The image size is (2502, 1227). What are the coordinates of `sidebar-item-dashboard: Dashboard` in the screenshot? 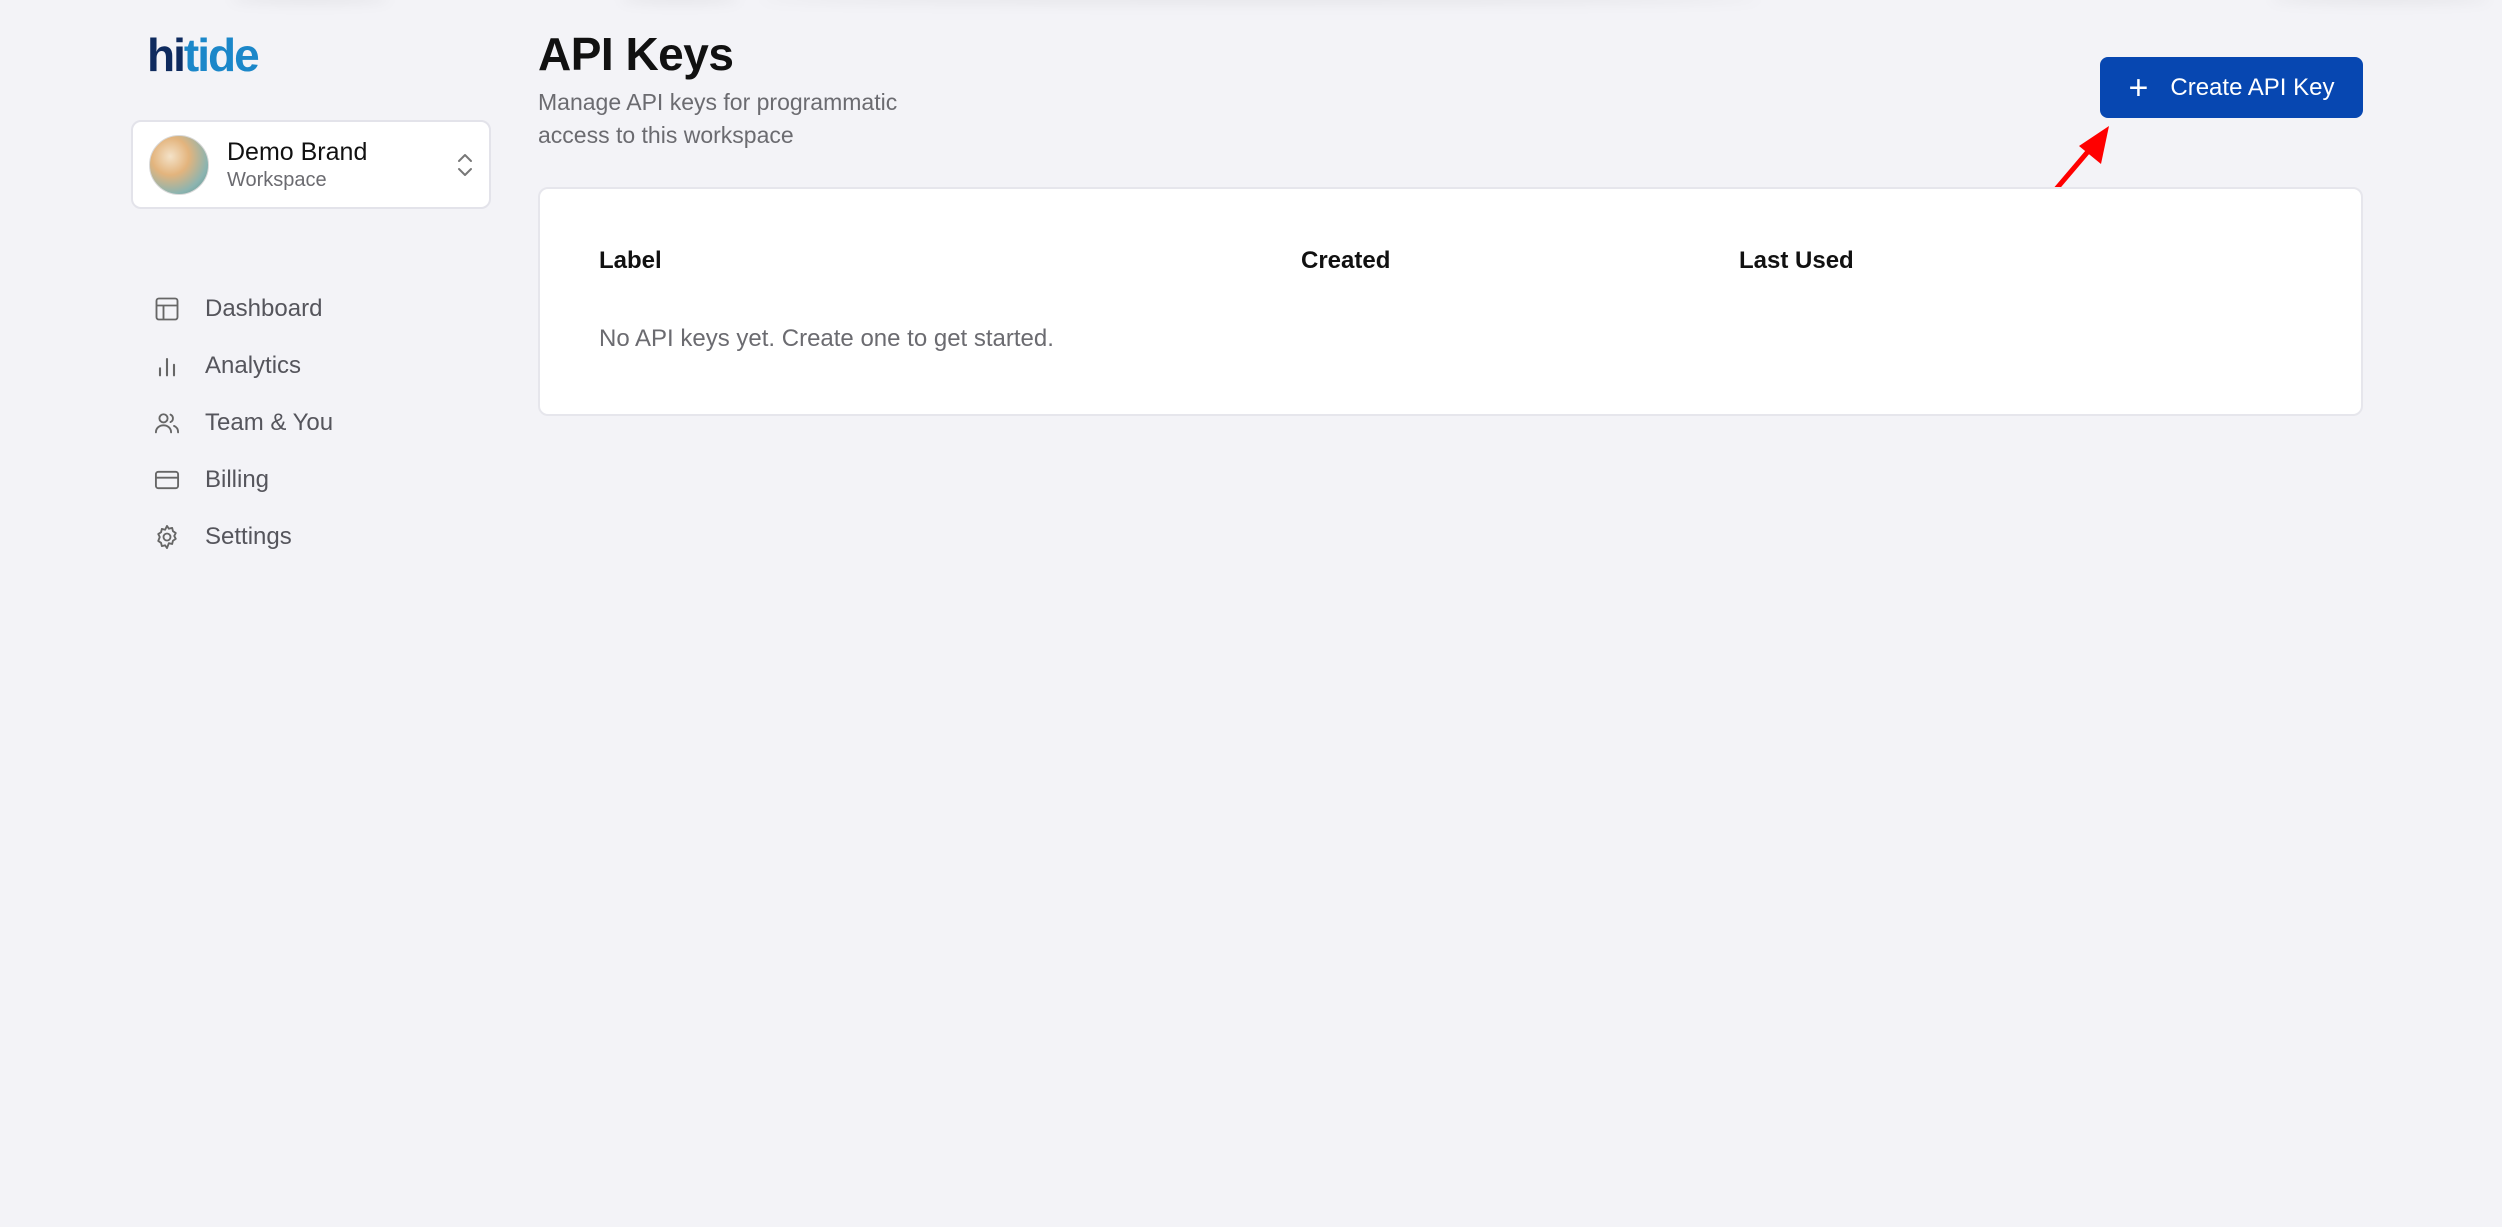 It's located at (242, 308).